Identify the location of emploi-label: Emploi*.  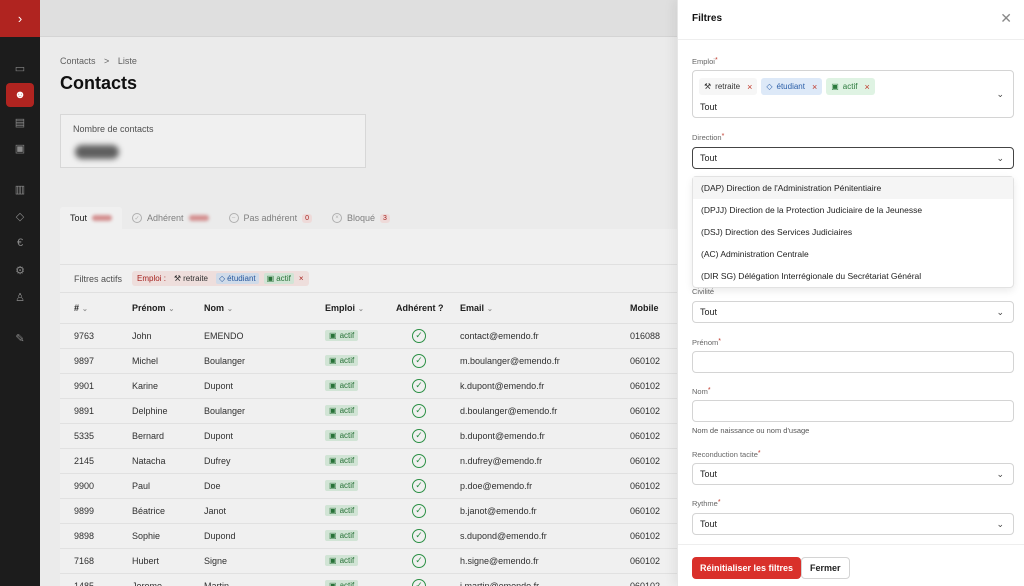
(705, 61).